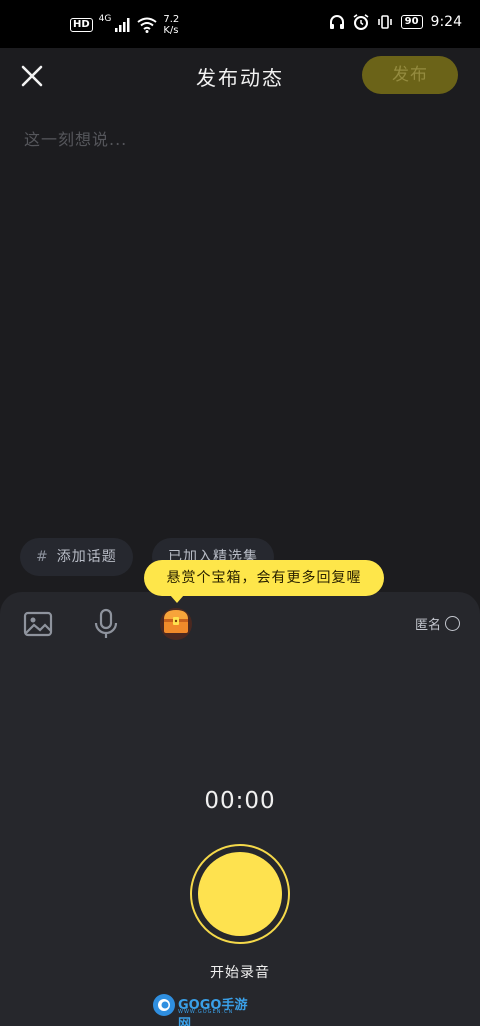 This screenshot has height=1026, width=480. I want to click on image-icon, so click(38, 624).